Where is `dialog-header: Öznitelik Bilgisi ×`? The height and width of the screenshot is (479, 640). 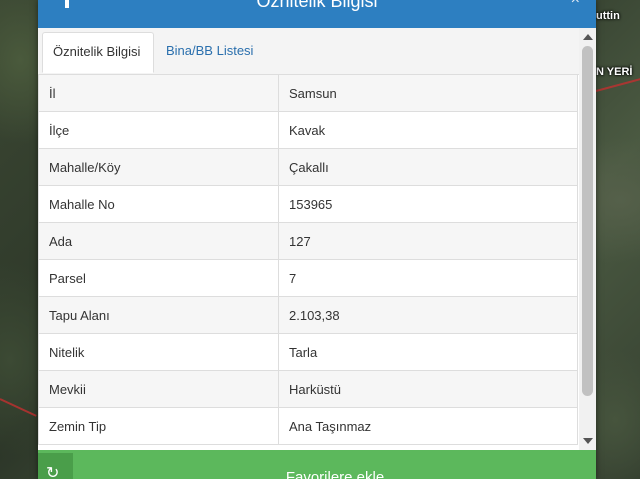 dialog-header: Öznitelik Bilgisi × is located at coordinates (317, 14).